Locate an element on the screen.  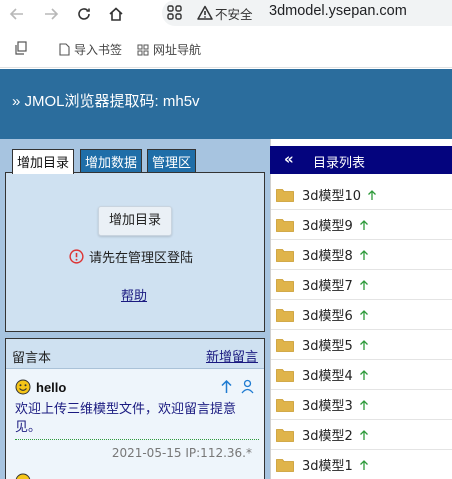
directory-item: 3d模型8 is located at coordinates (361, 255).